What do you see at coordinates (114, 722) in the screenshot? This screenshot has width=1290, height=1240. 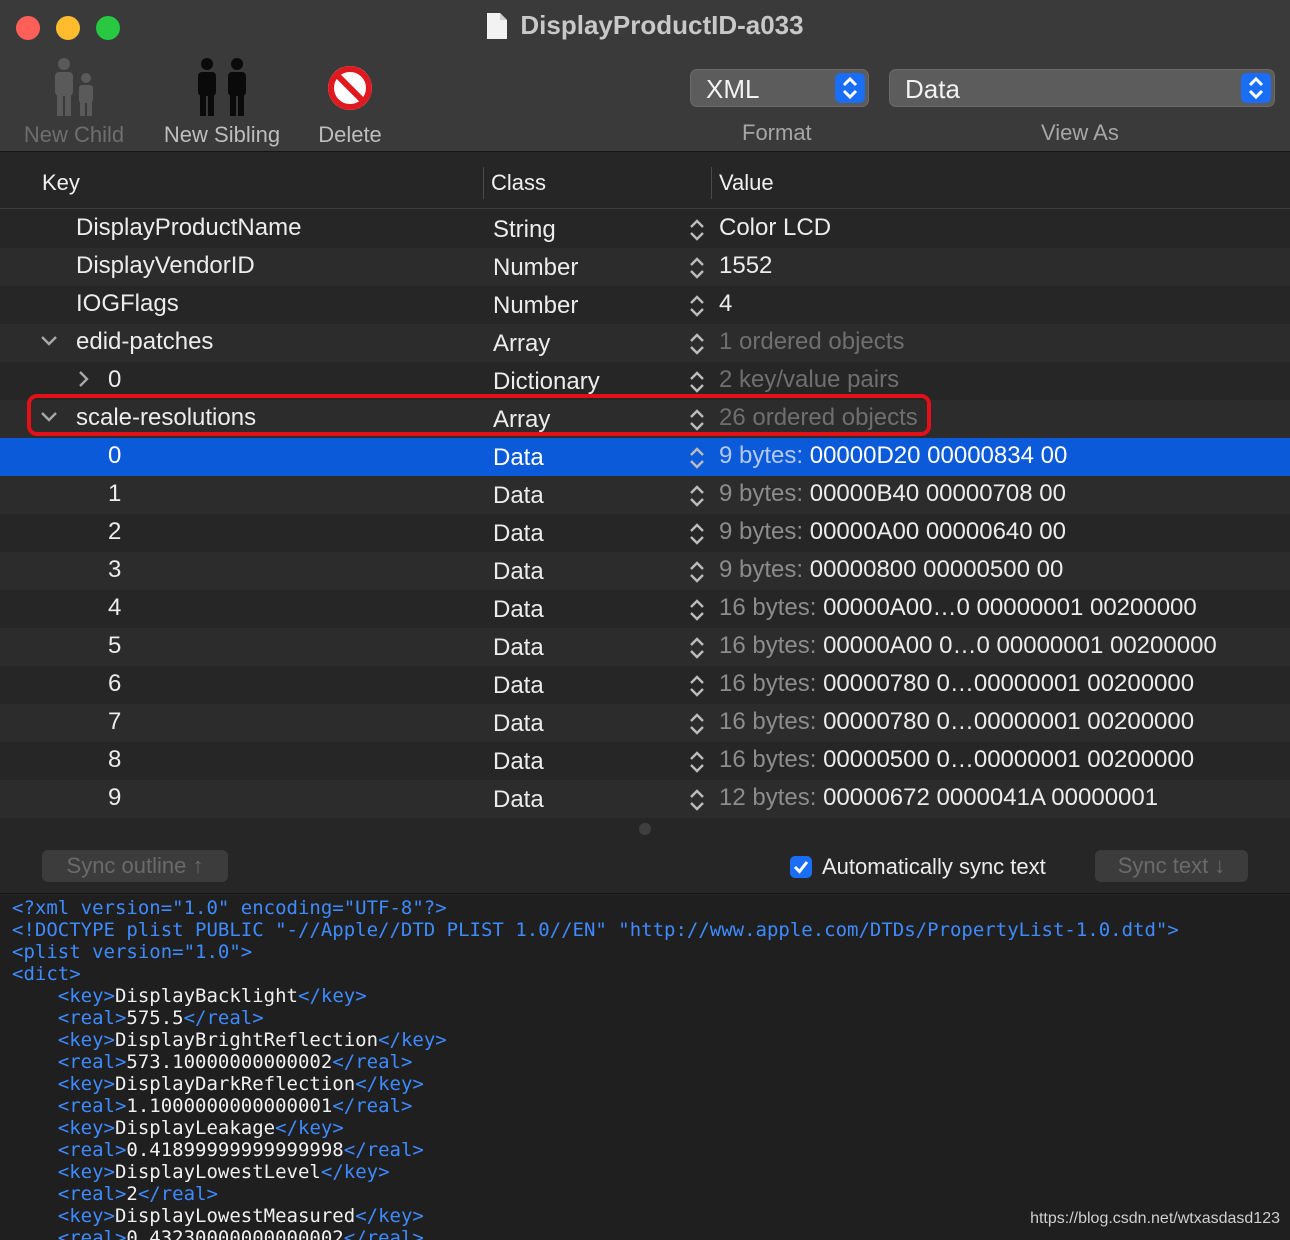 I see `row-key: 7` at bounding box center [114, 722].